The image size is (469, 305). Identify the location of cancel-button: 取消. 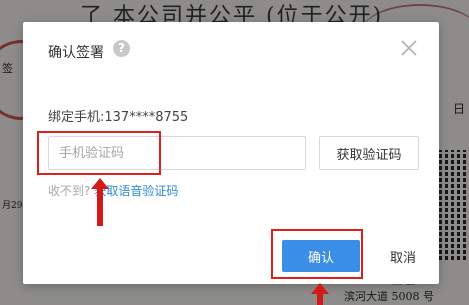
(403, 256).